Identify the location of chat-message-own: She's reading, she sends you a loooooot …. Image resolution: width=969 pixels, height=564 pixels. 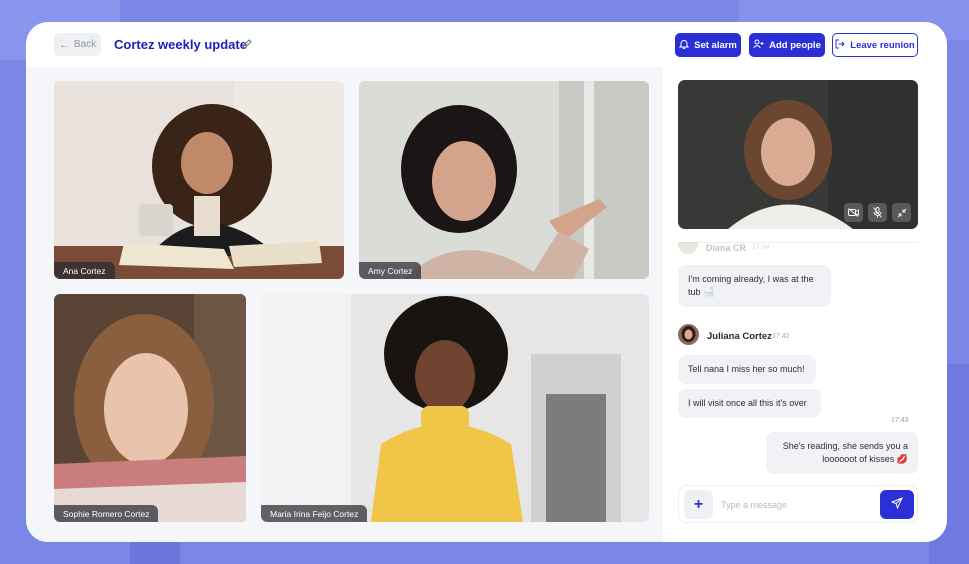
(842, 453).